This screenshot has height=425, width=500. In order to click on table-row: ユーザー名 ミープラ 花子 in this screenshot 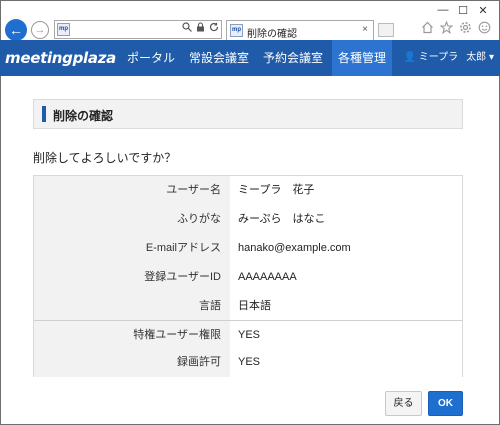, I will do `click(248, 190)`.